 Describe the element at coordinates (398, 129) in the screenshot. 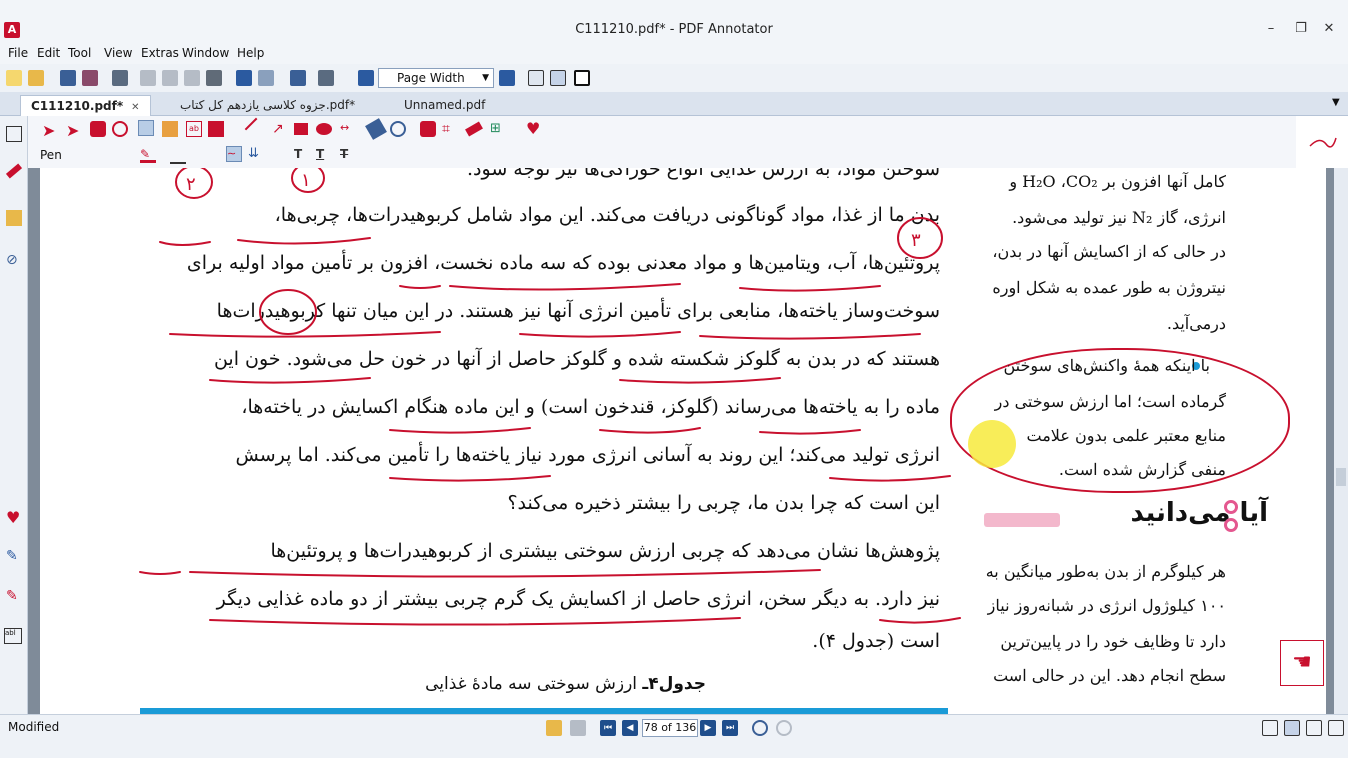

I see `lasso-icon` at that location.